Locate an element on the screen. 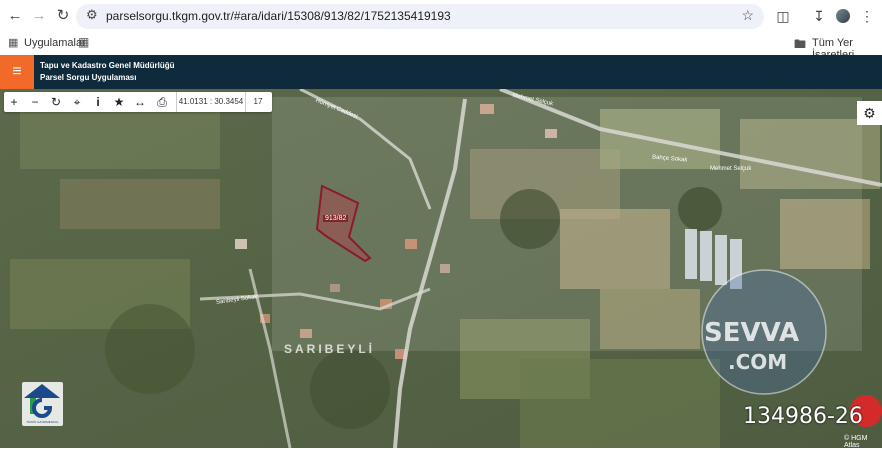  grid-icon: ▦ is located at coordinates (83, 42).